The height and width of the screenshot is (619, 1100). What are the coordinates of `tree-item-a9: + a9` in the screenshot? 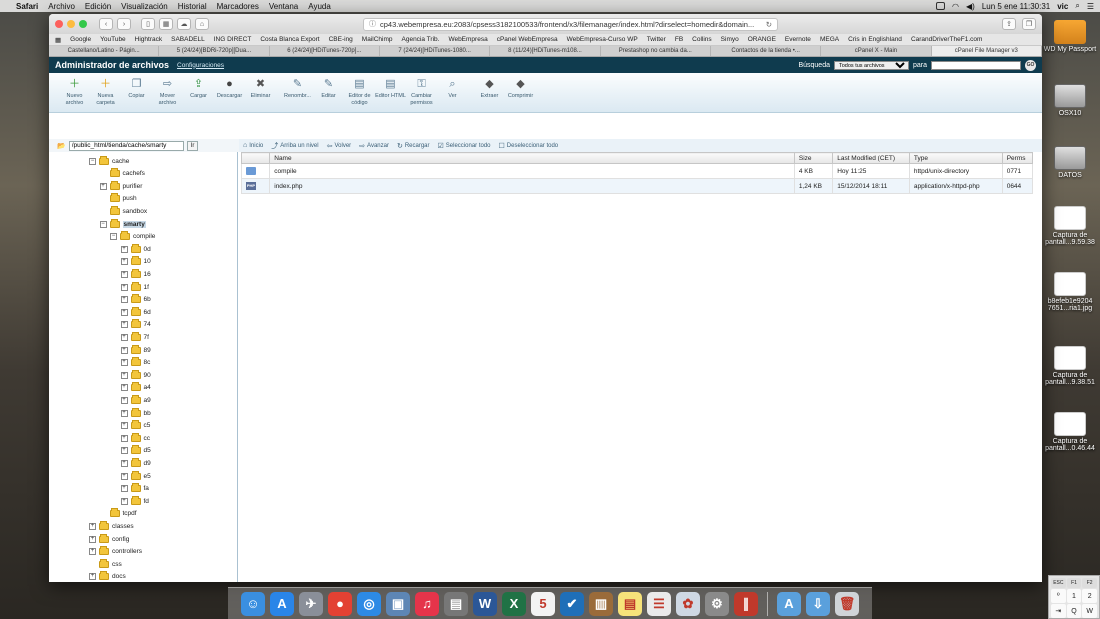 It's located at (135, 400).